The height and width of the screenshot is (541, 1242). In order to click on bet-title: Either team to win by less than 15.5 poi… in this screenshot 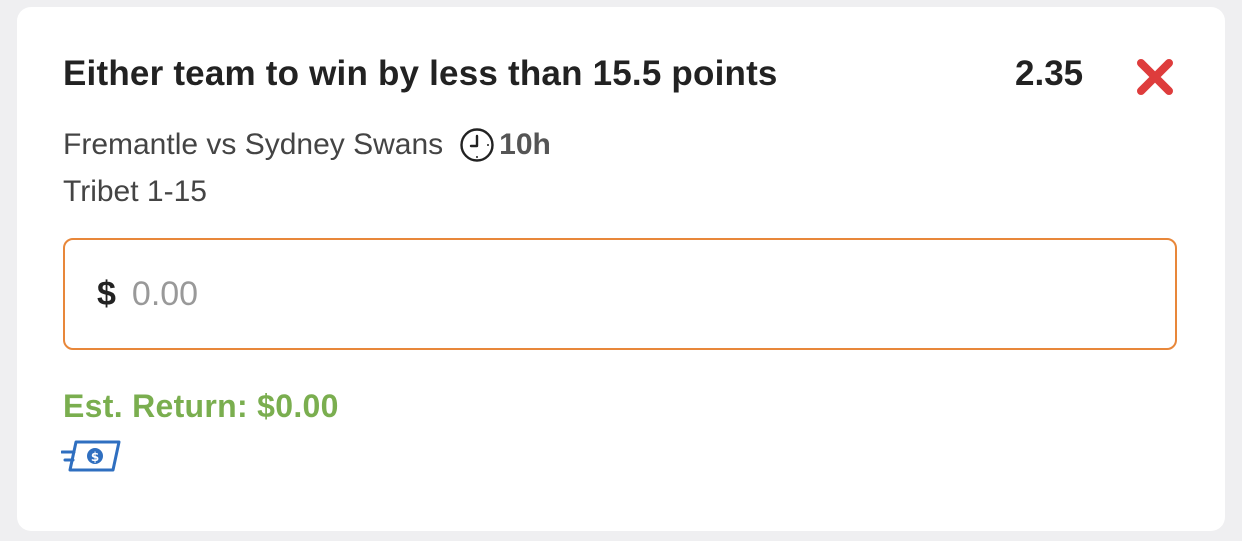, I will do `click(420, 73)`.